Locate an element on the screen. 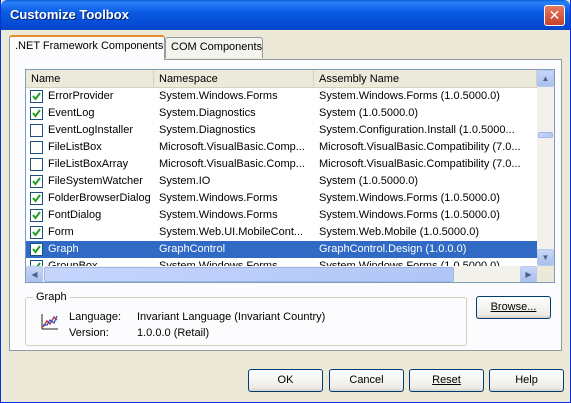  scroll-down-icon: ▼ is located at coordinates (545, 257).